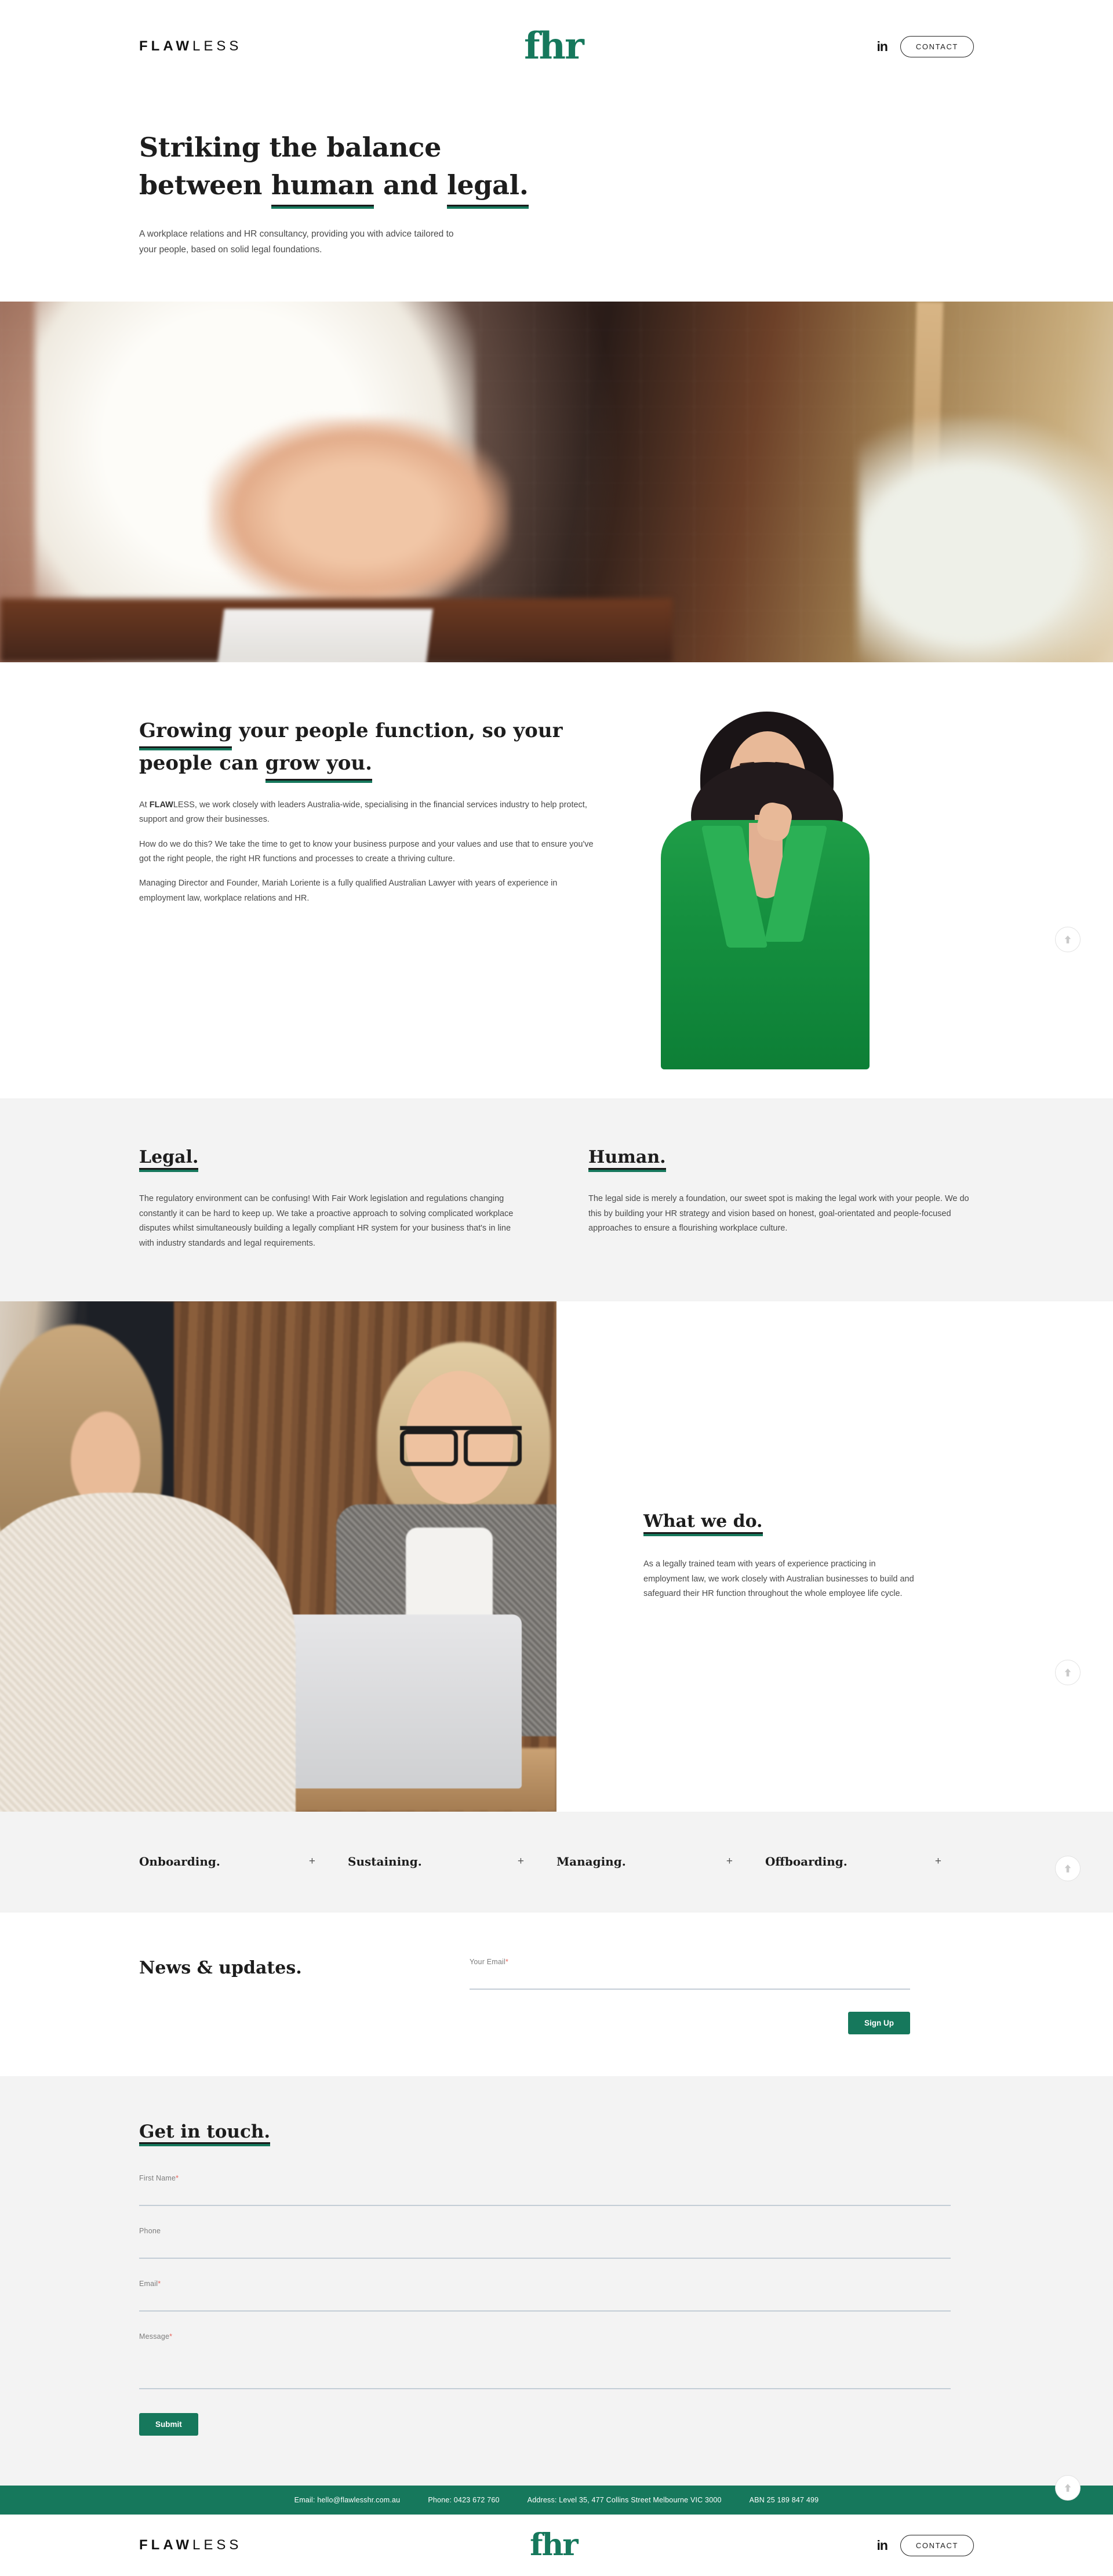 The image size is (1113, 2576). Describe the element at coordinates (882, 2545) in the screenshot. I see `footer-linkedin-icon: in` at that location.